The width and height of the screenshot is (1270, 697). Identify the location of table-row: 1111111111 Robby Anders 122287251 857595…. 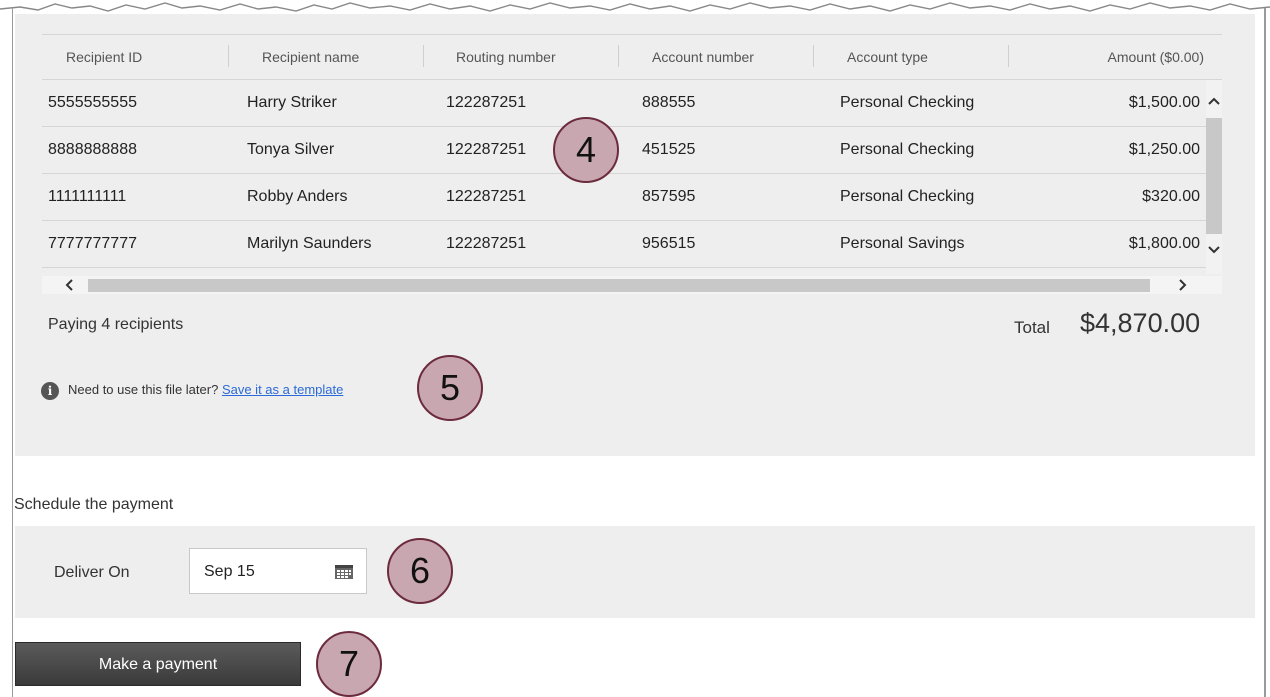
(624, 197).